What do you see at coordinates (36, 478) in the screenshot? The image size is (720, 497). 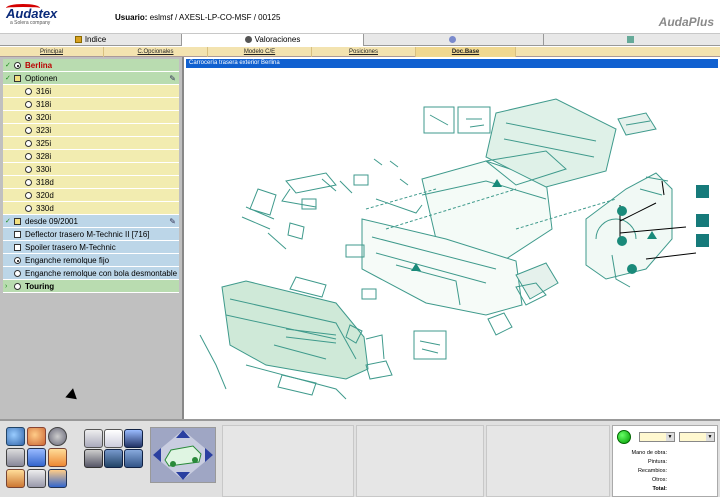 I see `printer-icon` at bounding box center [36, 478].